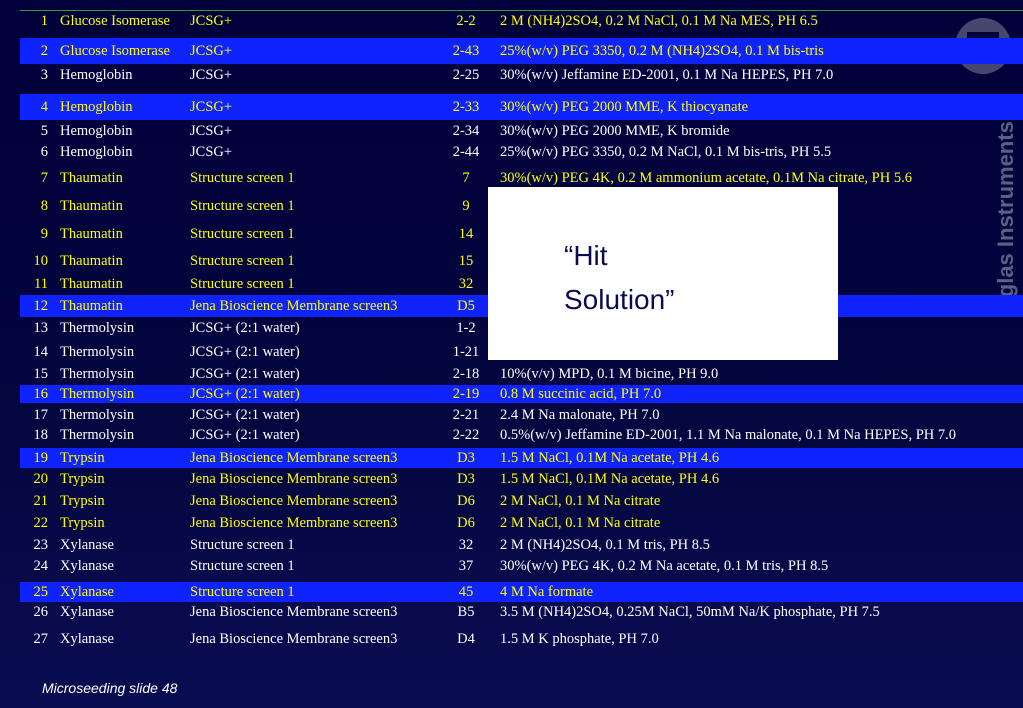 The width and height of the screenshot is (1023, 708). Describe the element at coordinates (466, 566) in the screenshot. I see `well-cell: 37` at that location.